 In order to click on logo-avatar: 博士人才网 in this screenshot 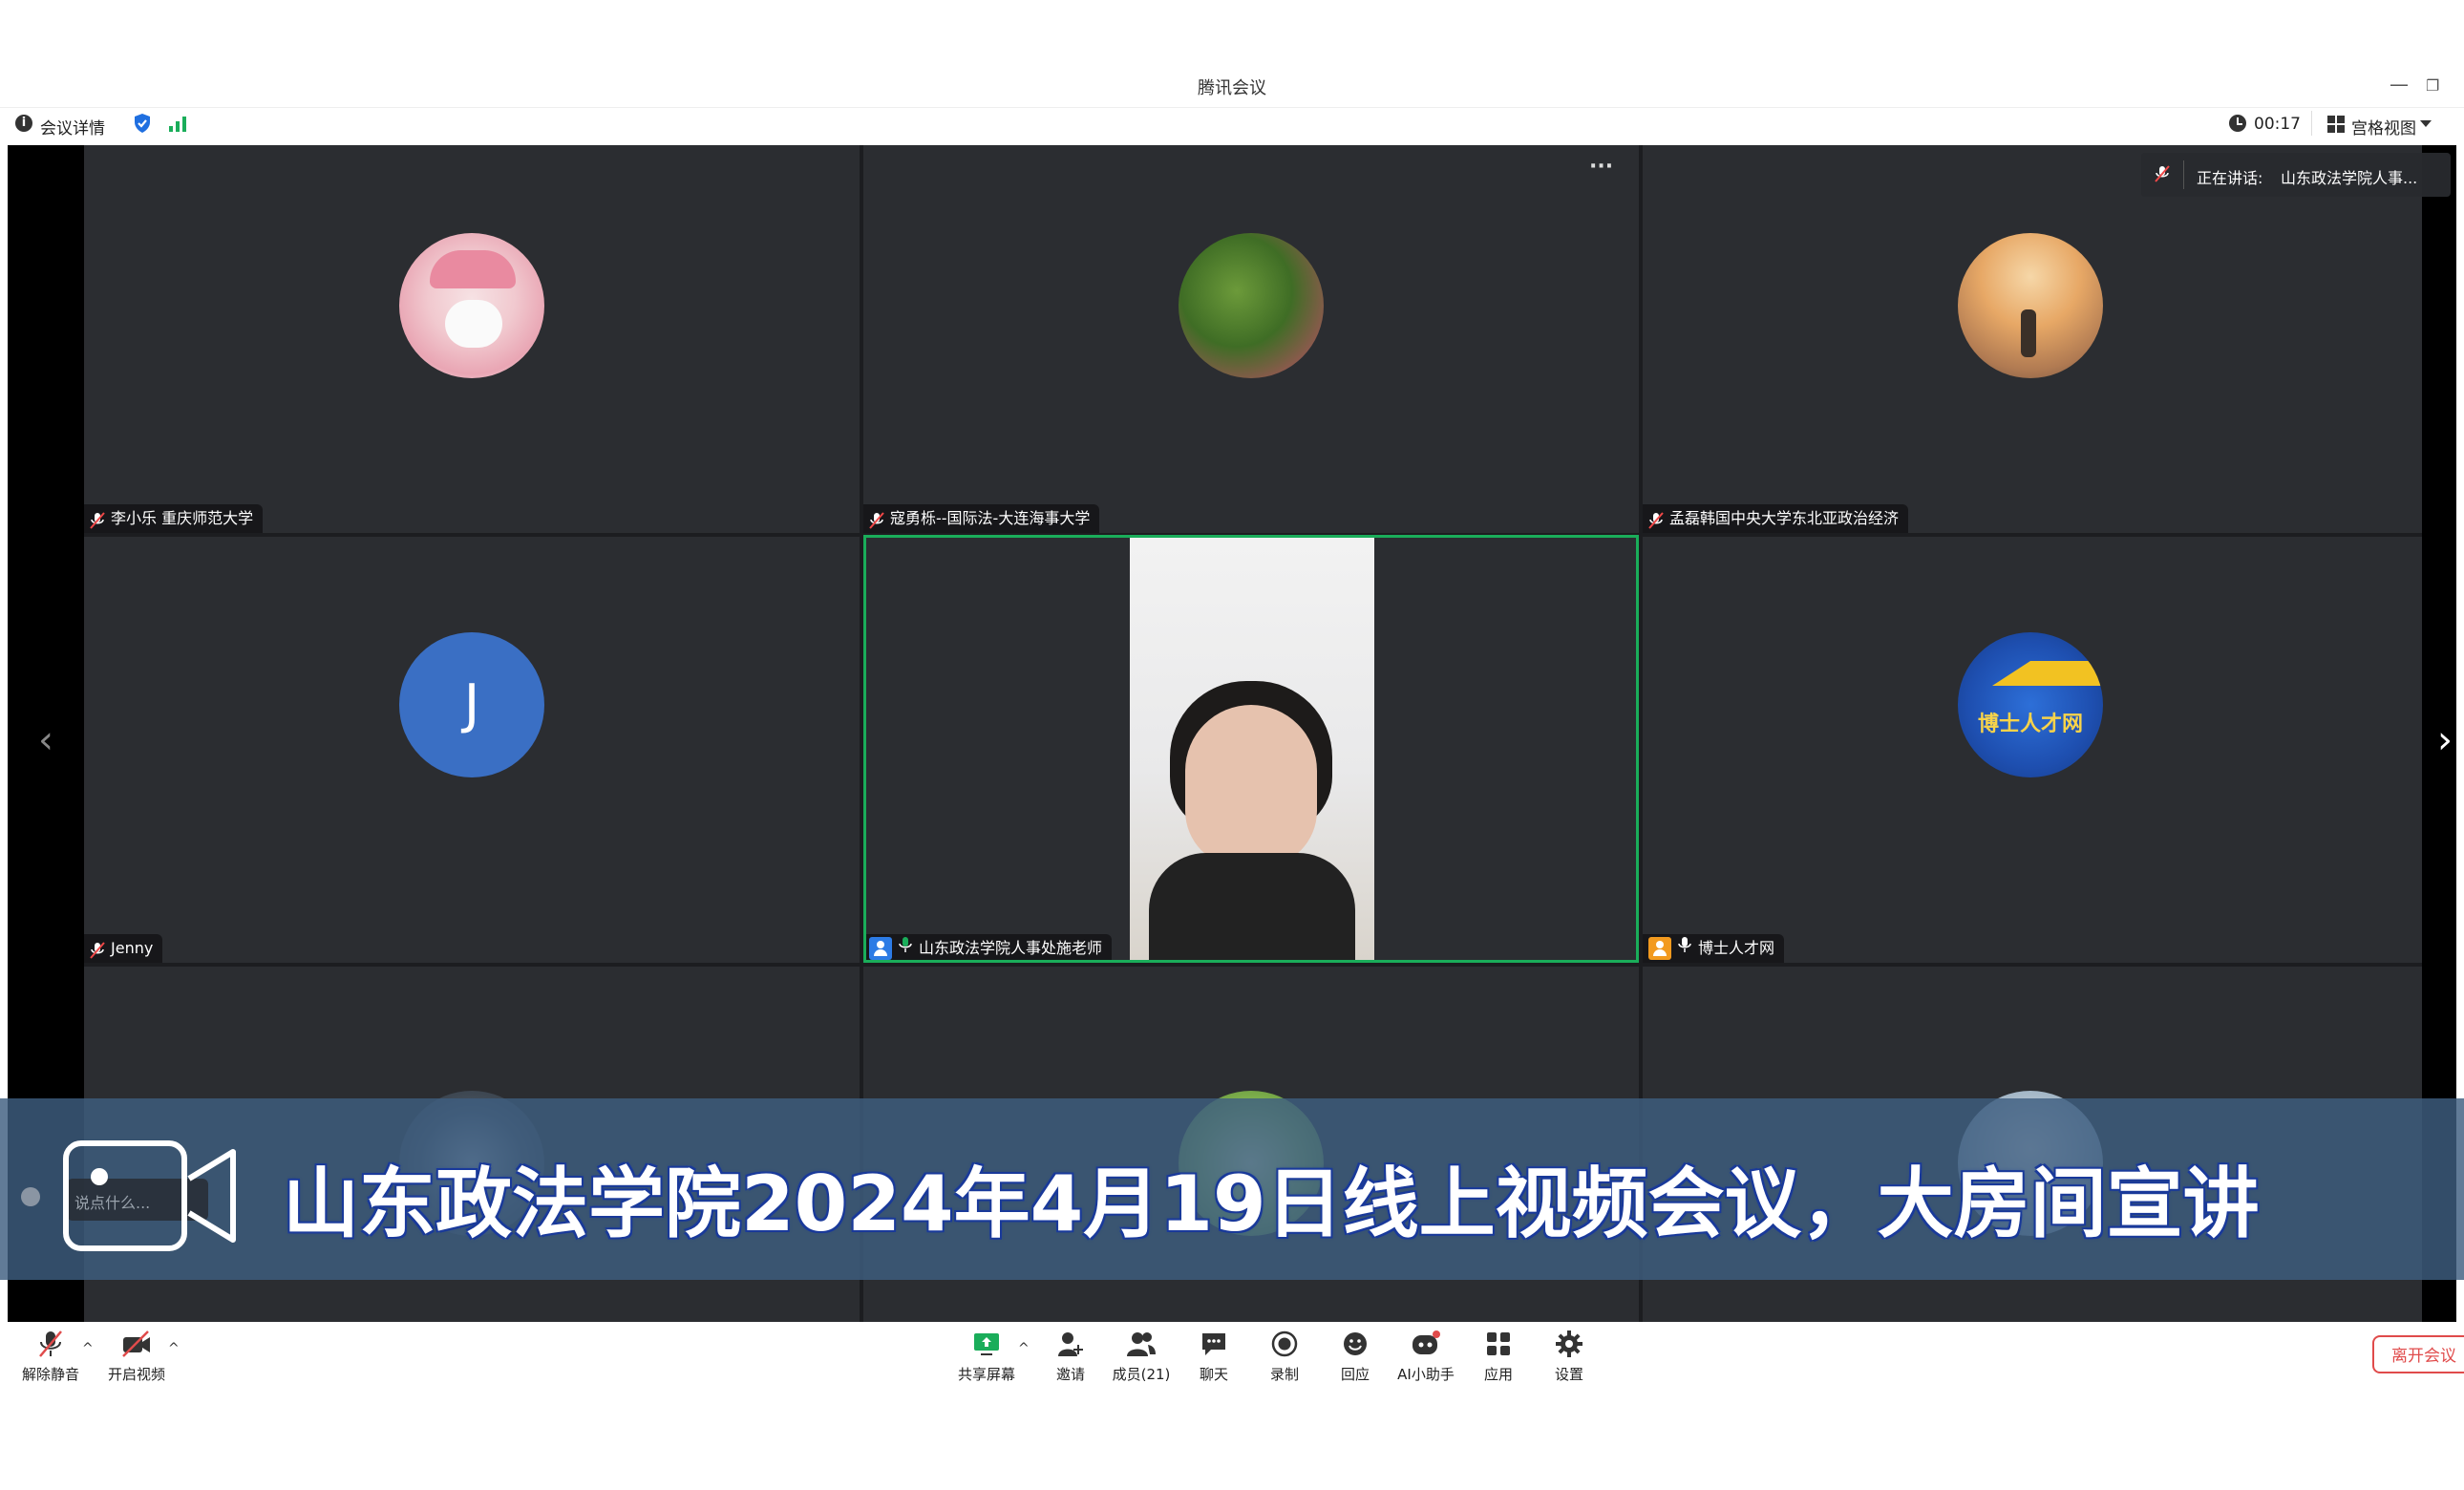, I will do `click(2030, 704)`.